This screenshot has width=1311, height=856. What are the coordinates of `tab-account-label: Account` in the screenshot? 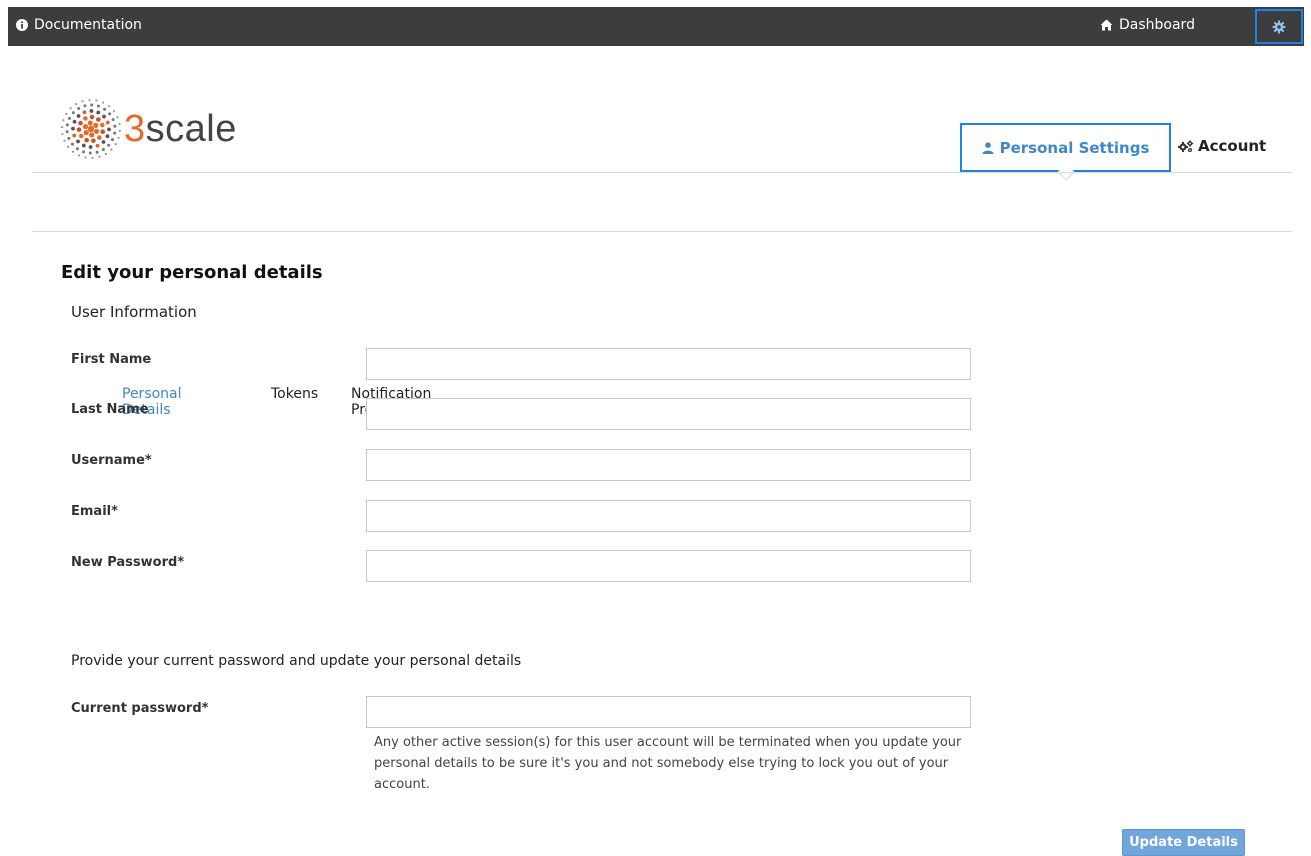 It's located at (1232, 146).